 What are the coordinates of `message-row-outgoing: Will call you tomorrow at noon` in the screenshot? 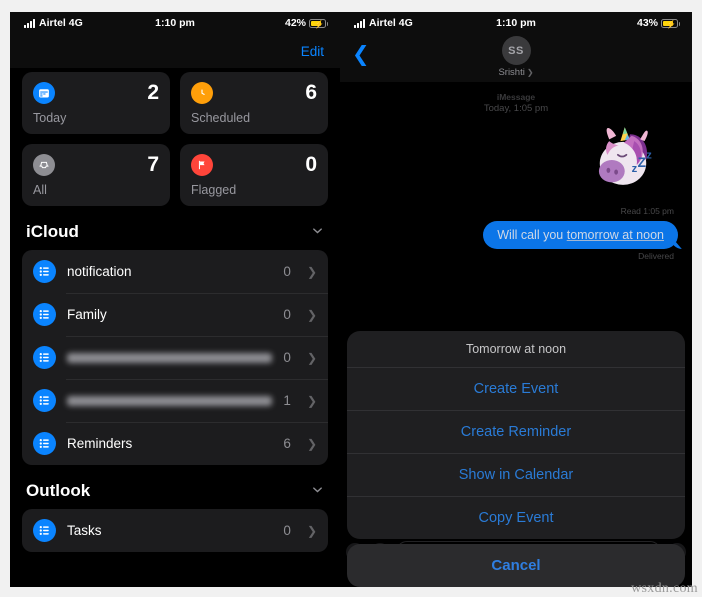 It's located at (516, 235).